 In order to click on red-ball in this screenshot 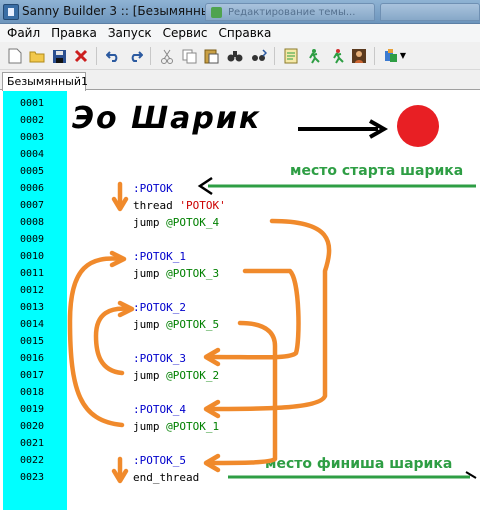, I will do `click(418, 126)`.